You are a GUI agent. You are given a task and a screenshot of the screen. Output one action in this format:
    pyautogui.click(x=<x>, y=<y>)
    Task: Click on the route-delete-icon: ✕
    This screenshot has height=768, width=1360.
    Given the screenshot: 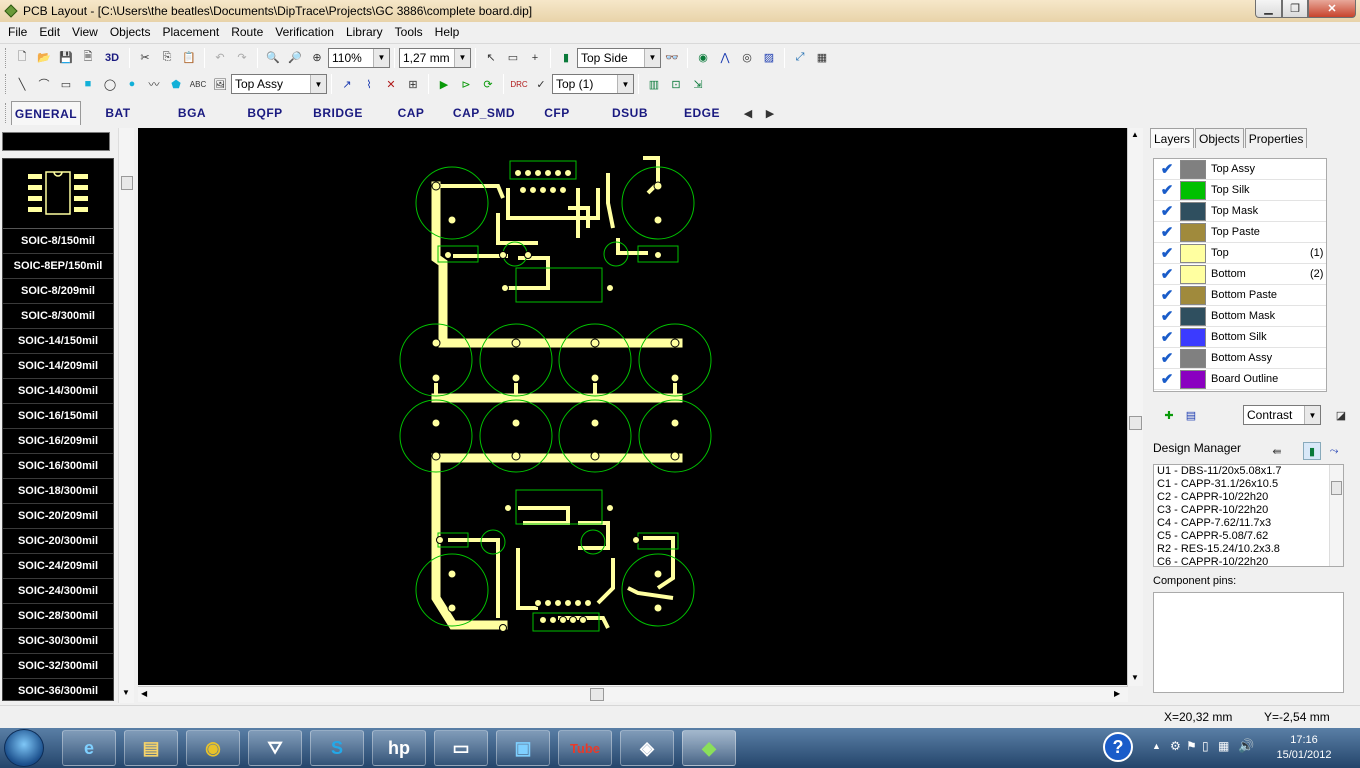 What is the action you would take?
    pyautogui.click(x=391, y=84)
    